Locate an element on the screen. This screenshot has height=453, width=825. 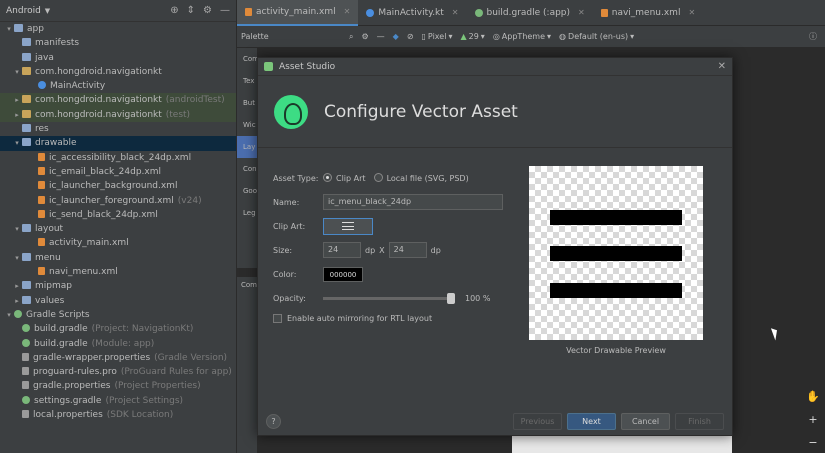
chevron-down-icon: ▼ is located at coordinates (47, 11).